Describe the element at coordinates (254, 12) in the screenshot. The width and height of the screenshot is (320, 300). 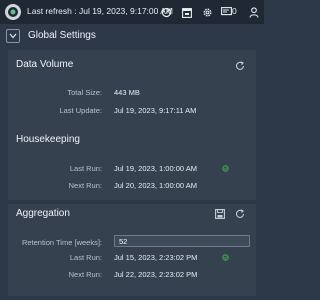
I see `user-icon` at that location.